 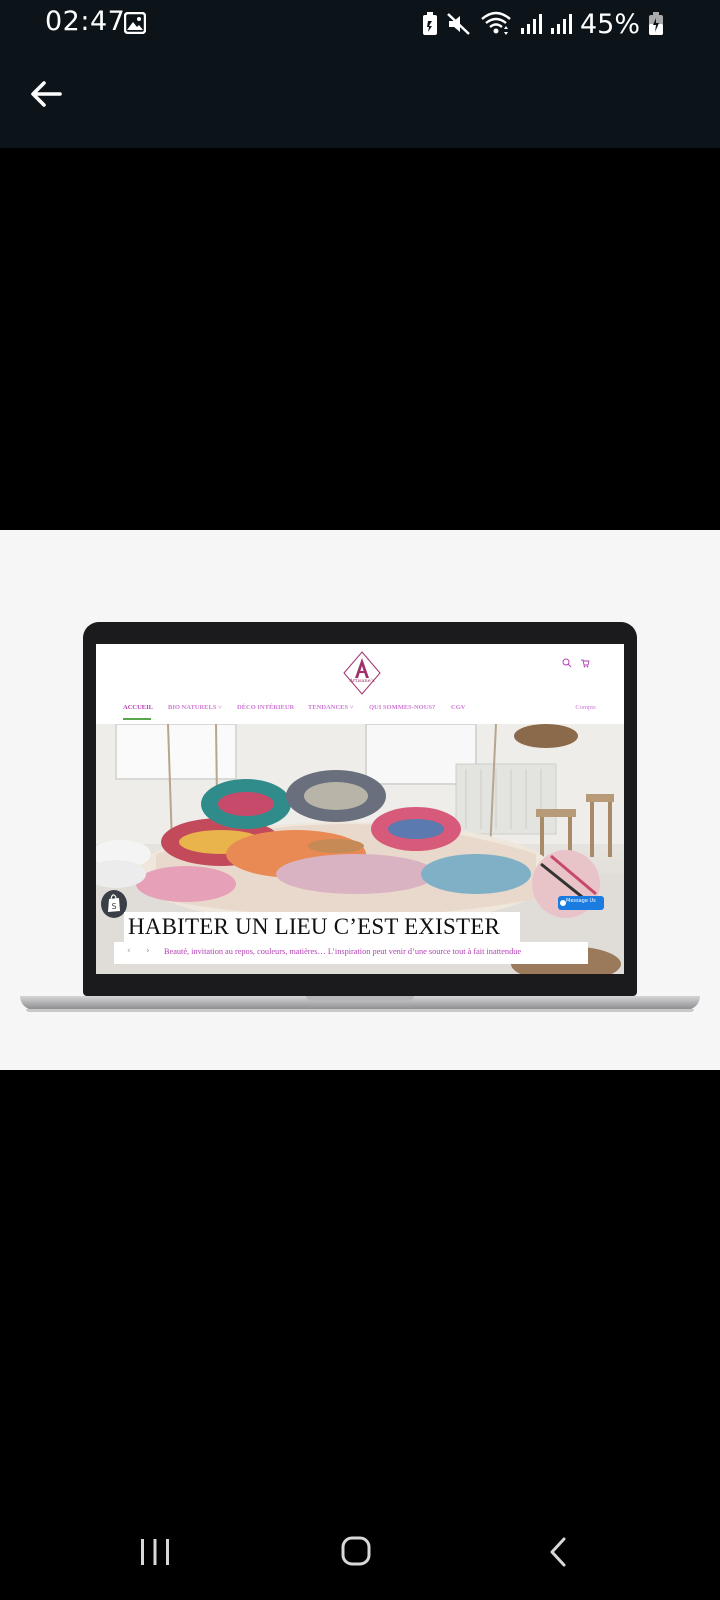 What do you see at coordinates (360, 1010) in the screenshot?
I see `laptop-base-shadow` at bounding box center [360, 1010].